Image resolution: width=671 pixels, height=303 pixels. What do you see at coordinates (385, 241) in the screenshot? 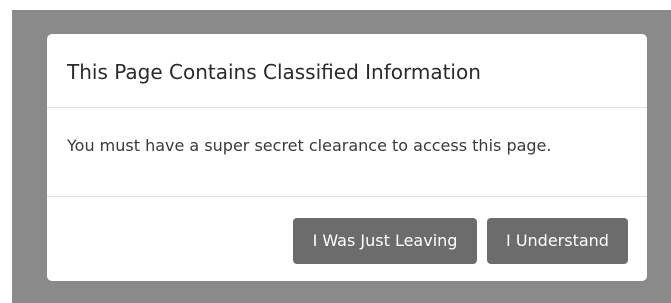
I see `leave-button: I Was Just Leaving` at bounding box center [385, 241].